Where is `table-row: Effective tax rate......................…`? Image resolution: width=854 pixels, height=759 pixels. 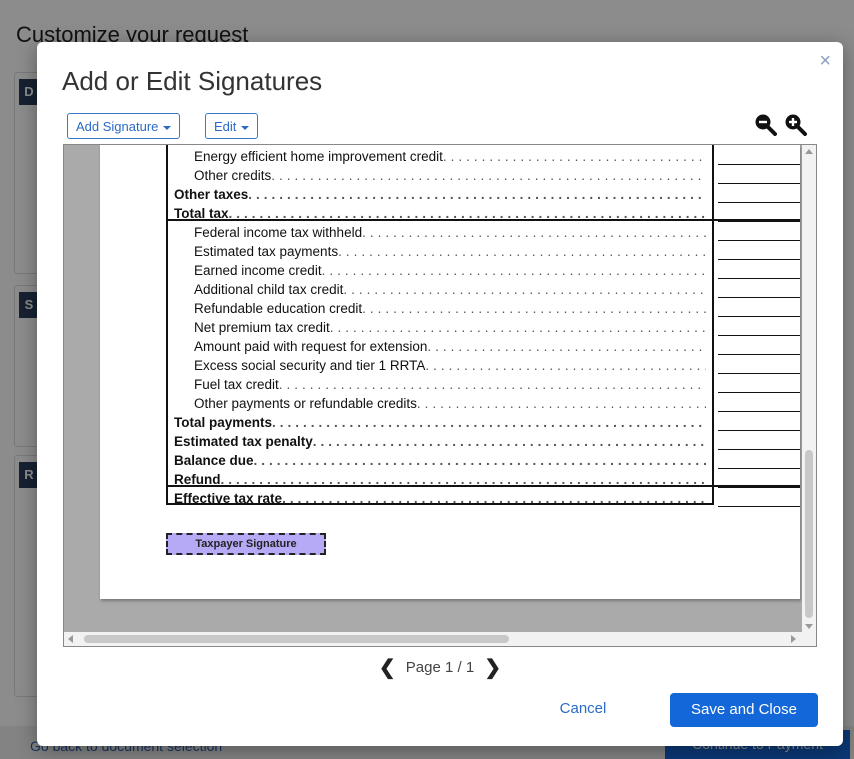 table-row: Effective tax rate......................… is located at coordinates (440, 498).